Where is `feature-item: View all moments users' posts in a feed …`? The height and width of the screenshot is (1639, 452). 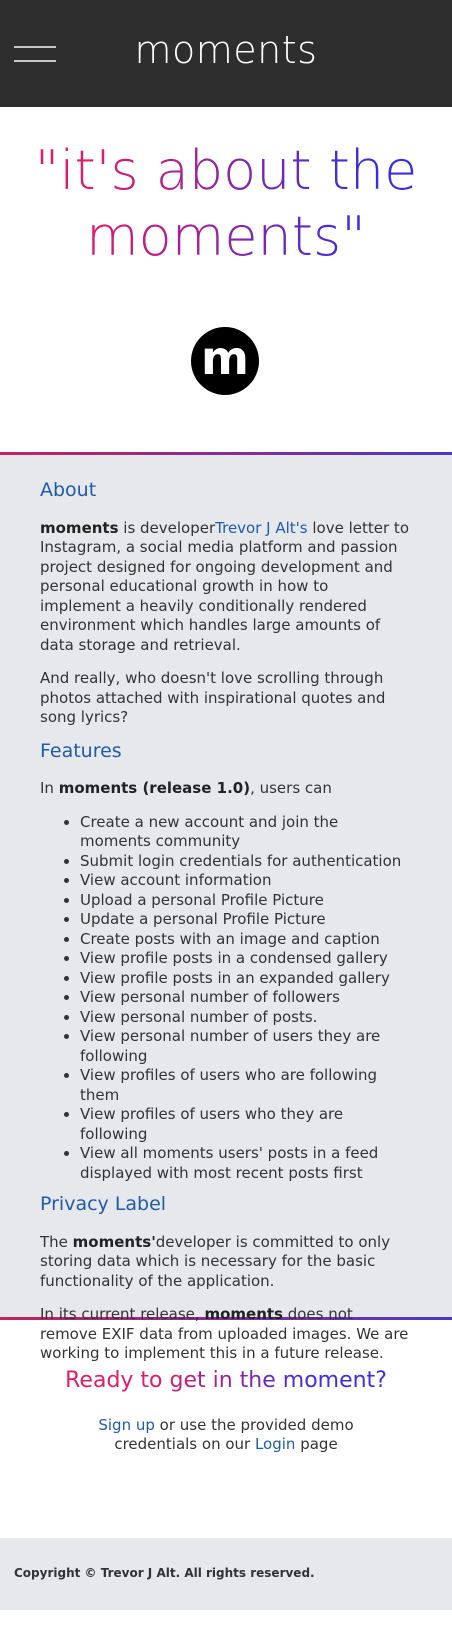
feature-item: View all moments users' posts in a feed … is located at coordinates (246, 1163).